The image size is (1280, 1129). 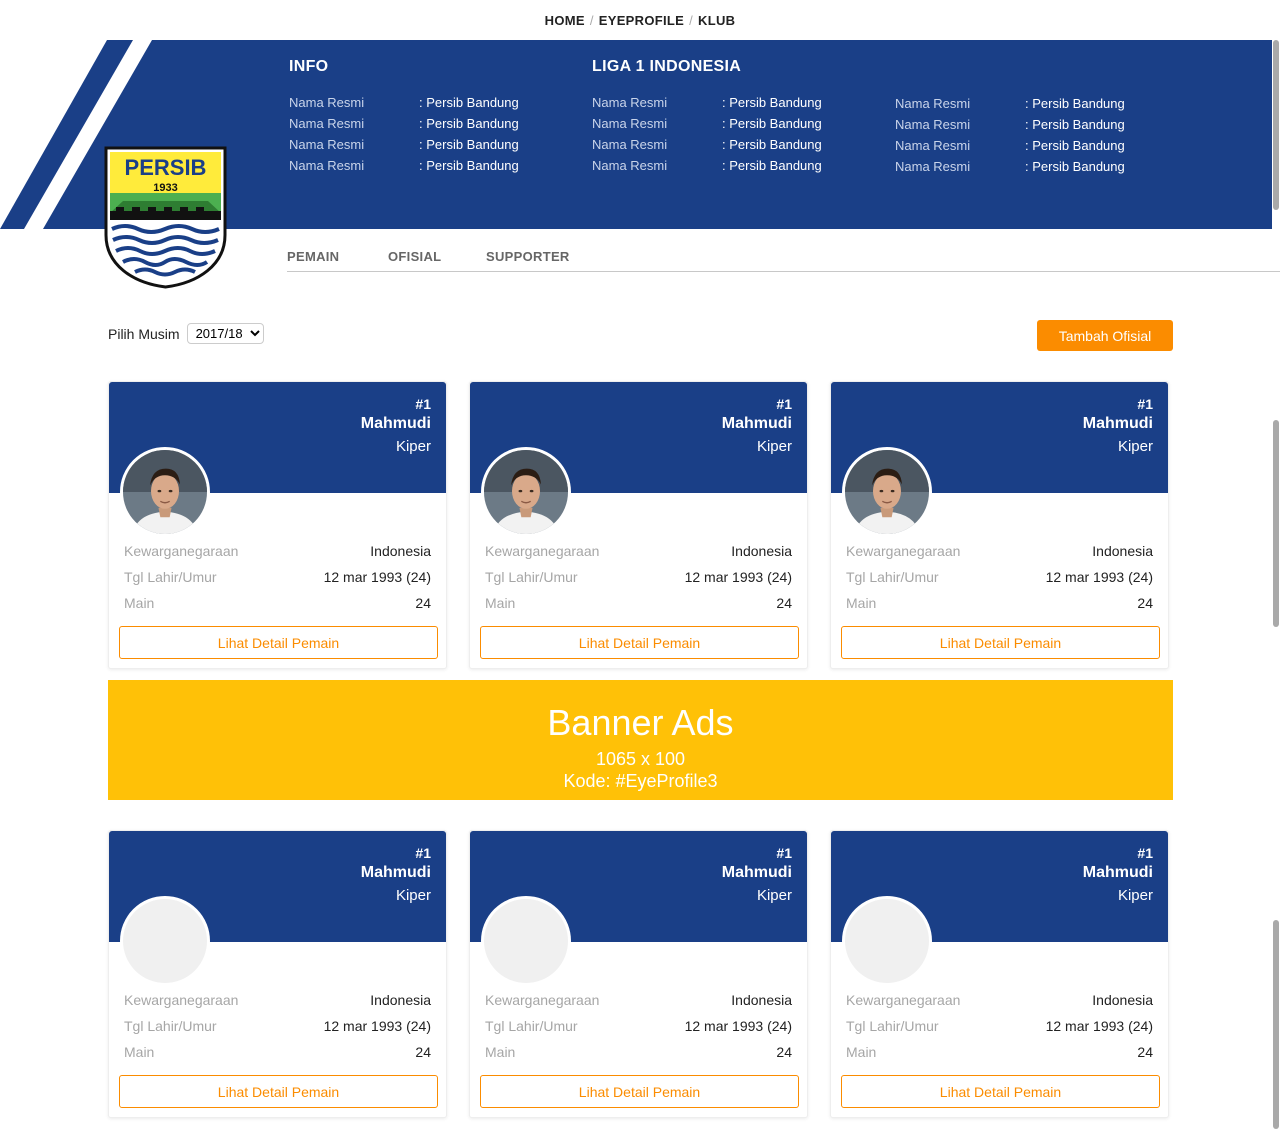 I want to click on info-title: INFO, so click(x=309, y=66).